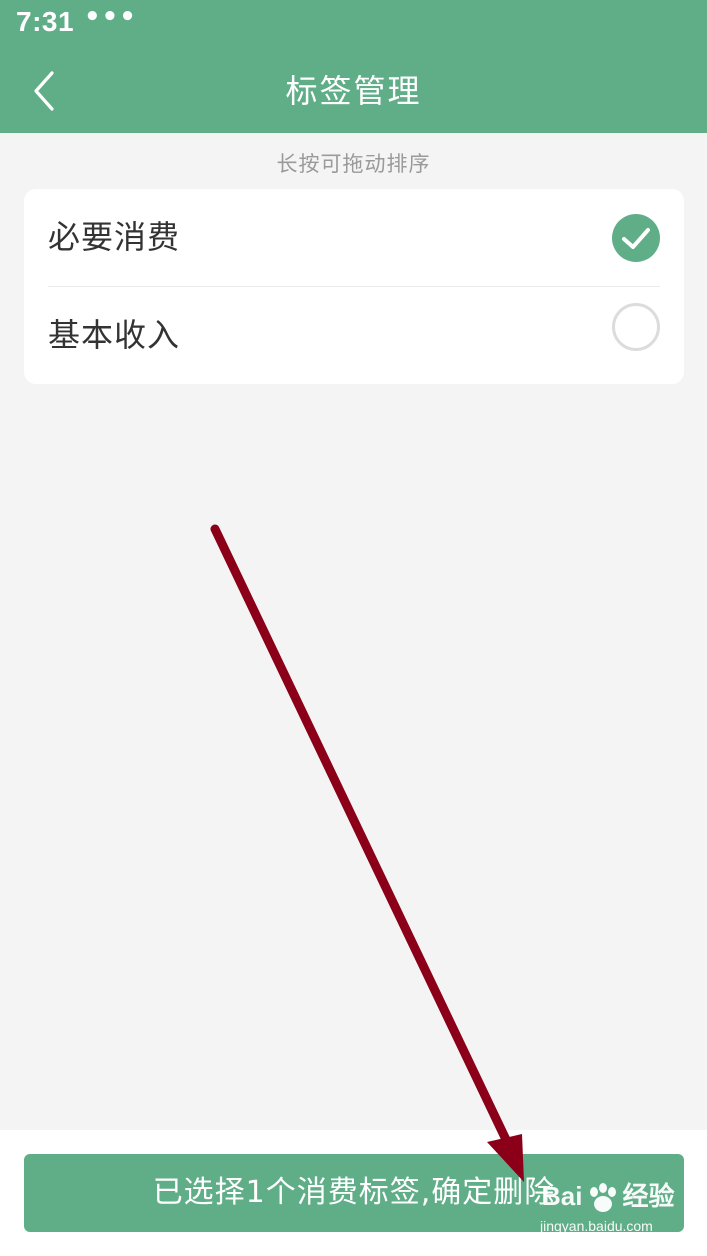  I want to click on tag-label: 必要消费, so click(114, 237).